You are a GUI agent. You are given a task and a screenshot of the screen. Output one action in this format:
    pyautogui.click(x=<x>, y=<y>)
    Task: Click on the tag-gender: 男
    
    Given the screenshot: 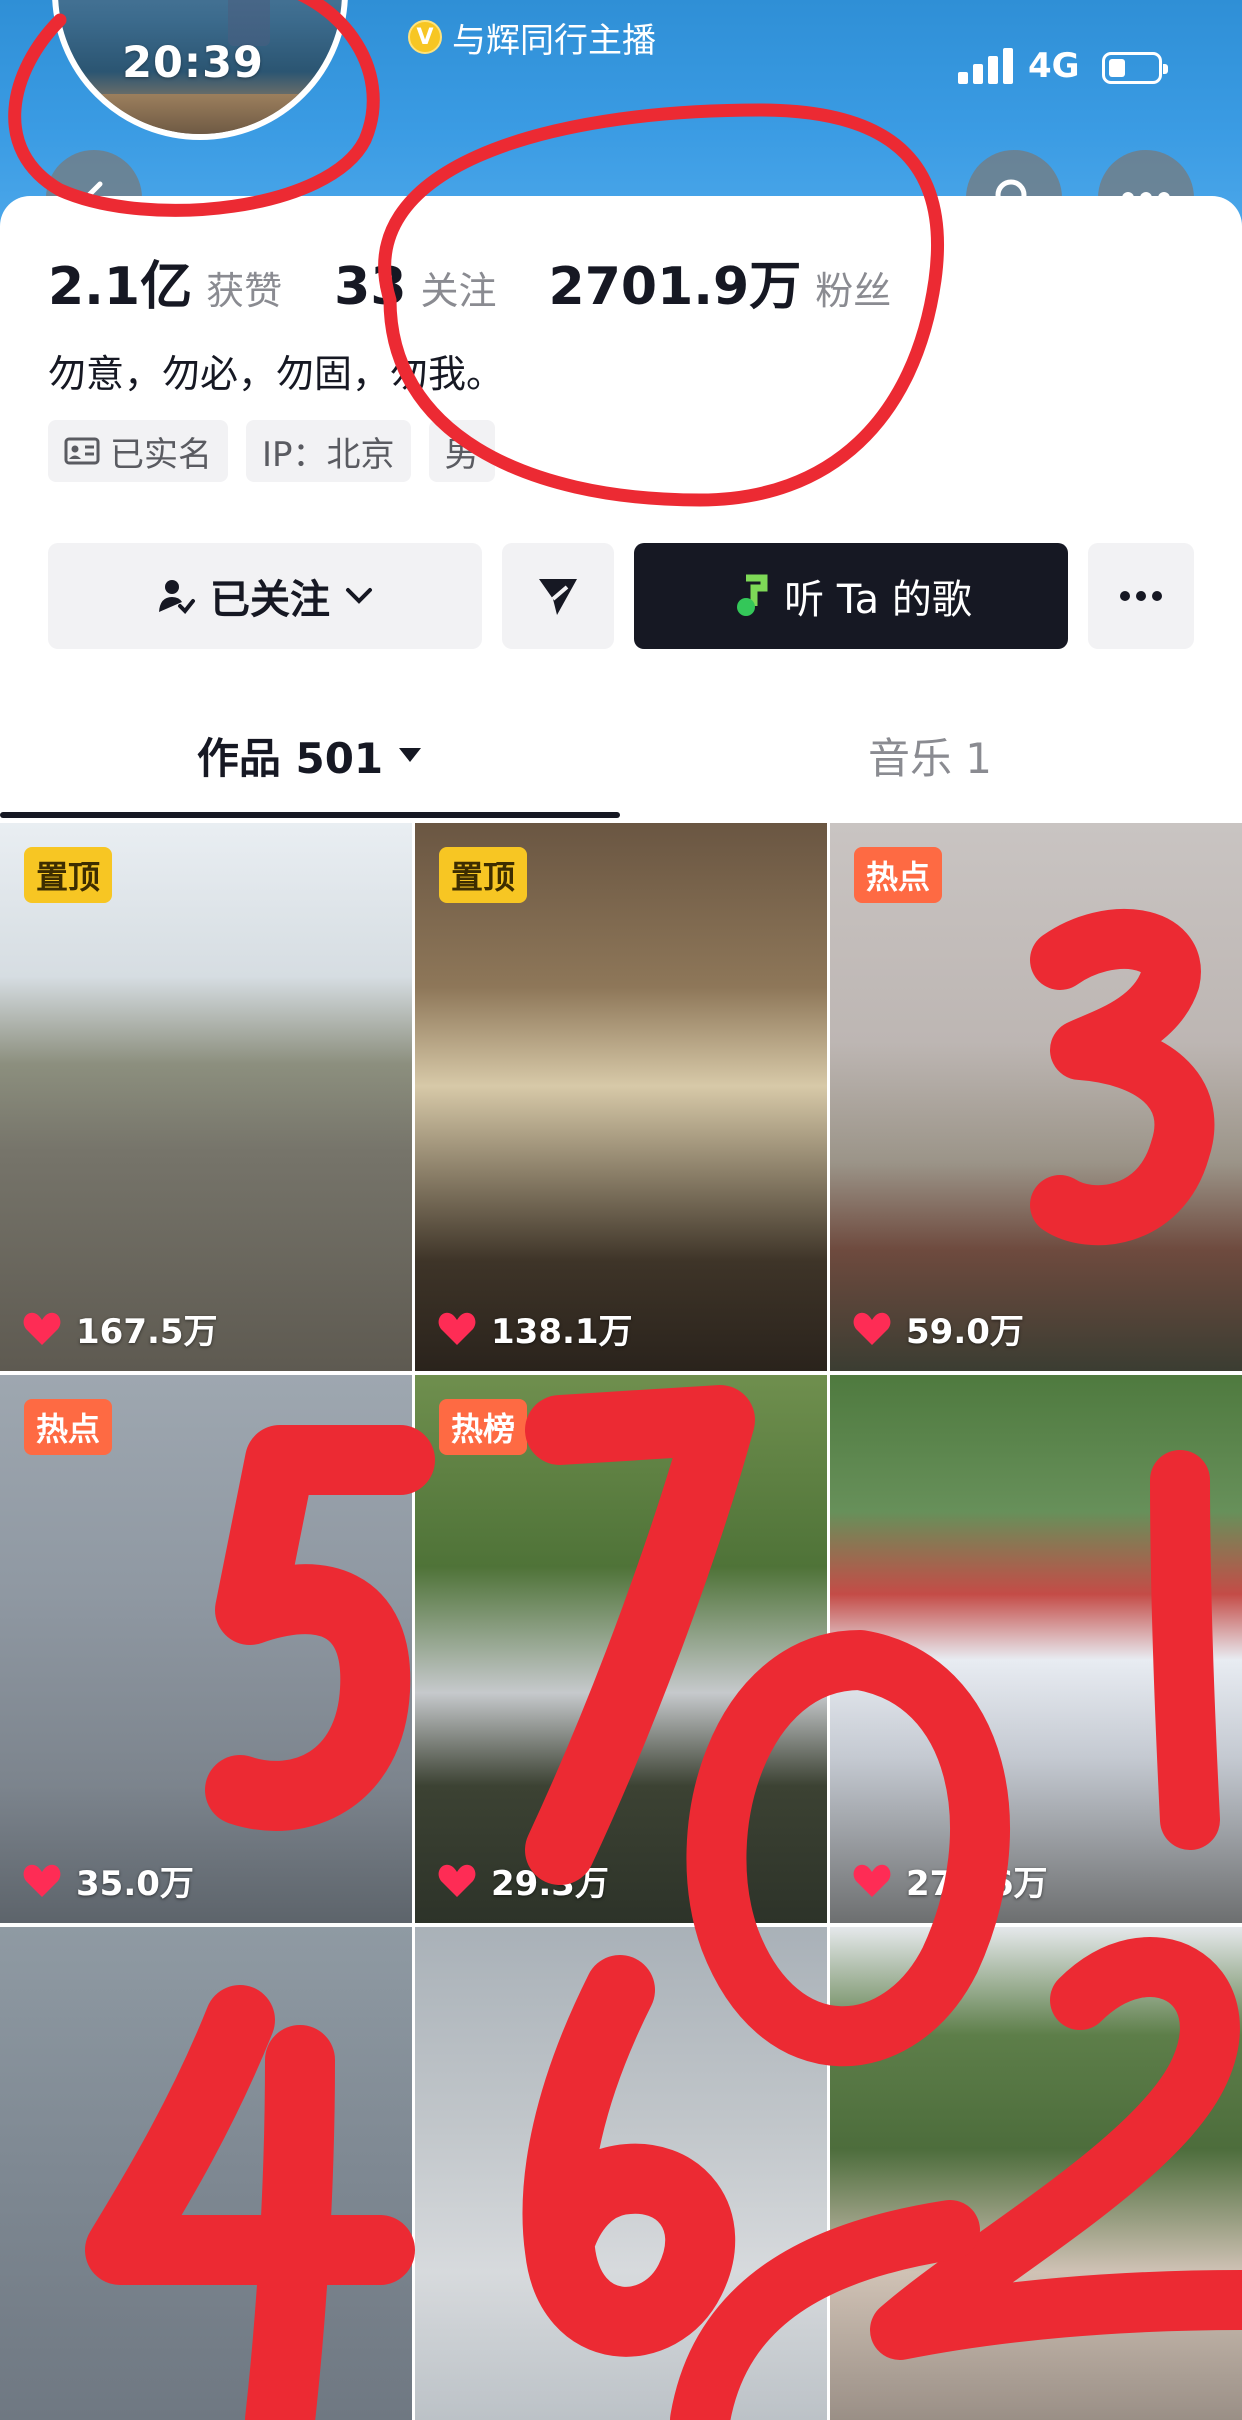 What is the action you would take?
    pyautogui.click(x=461, y=451)
    